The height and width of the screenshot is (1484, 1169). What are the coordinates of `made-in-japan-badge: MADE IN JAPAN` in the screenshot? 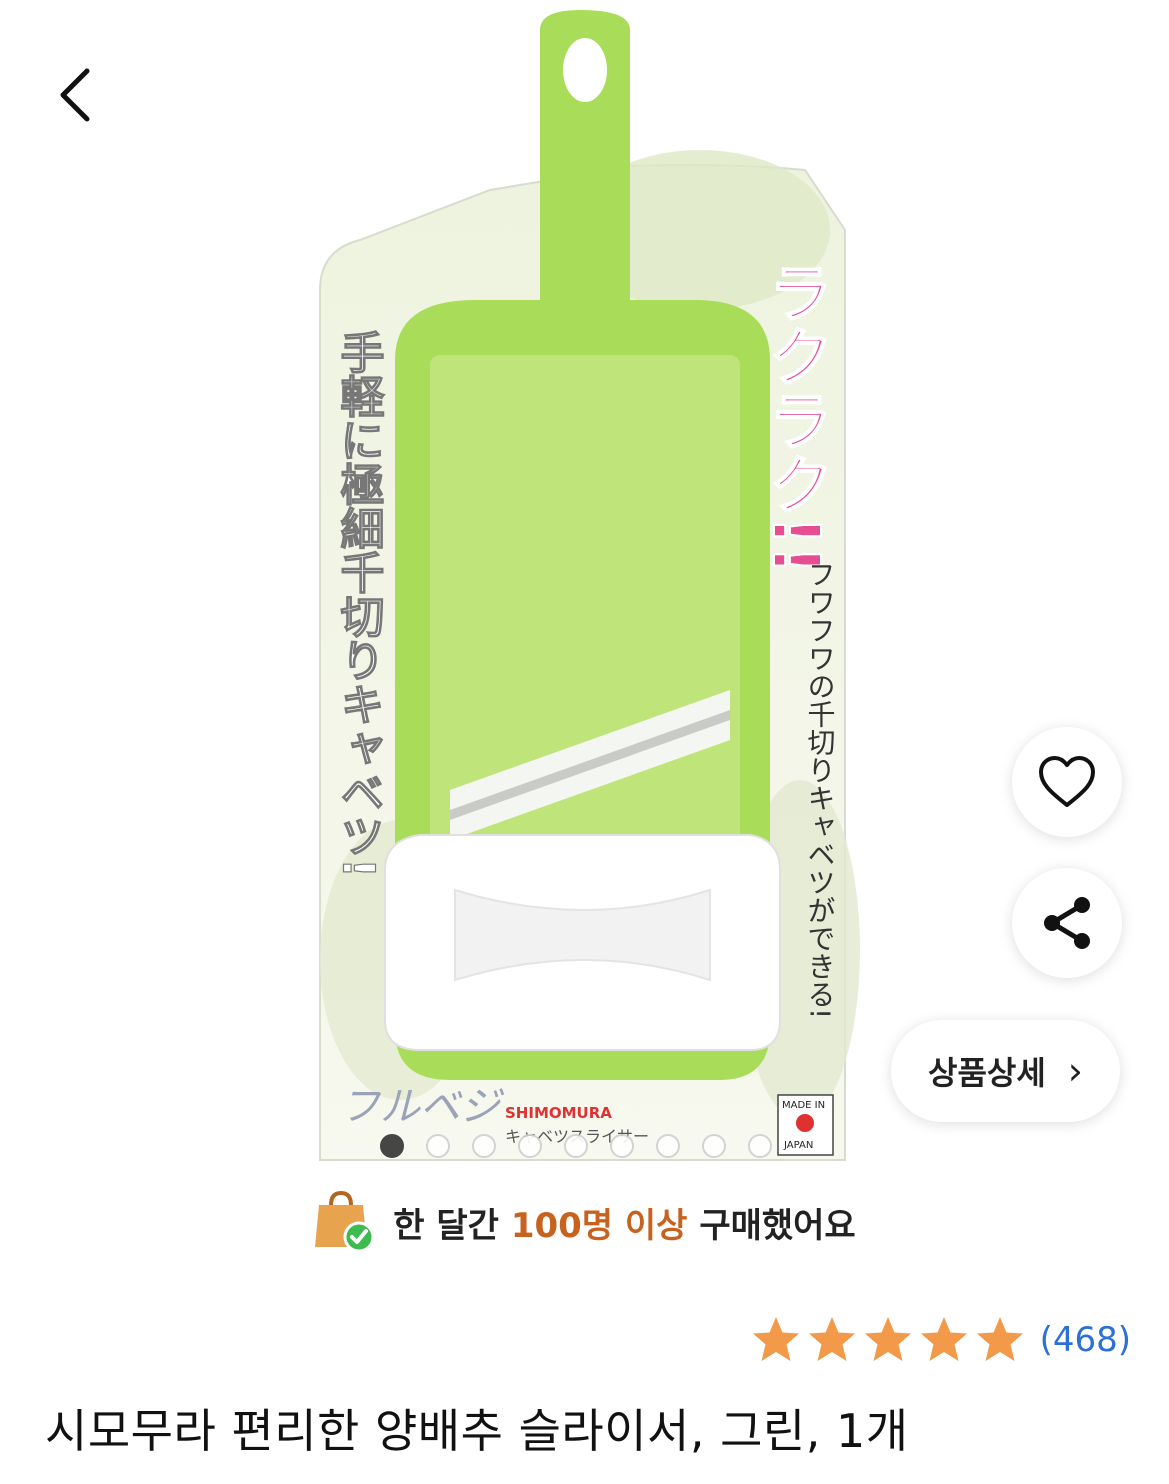 It's located at (805, 1125).